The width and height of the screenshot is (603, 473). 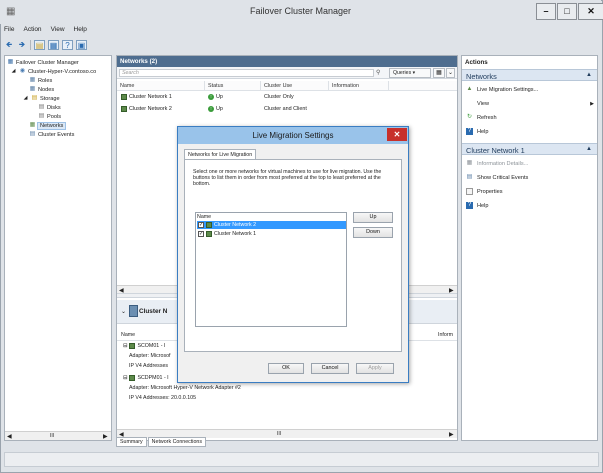 I want to click on tree-item-disks: ▤ Disks, so click(x=49, y=107).